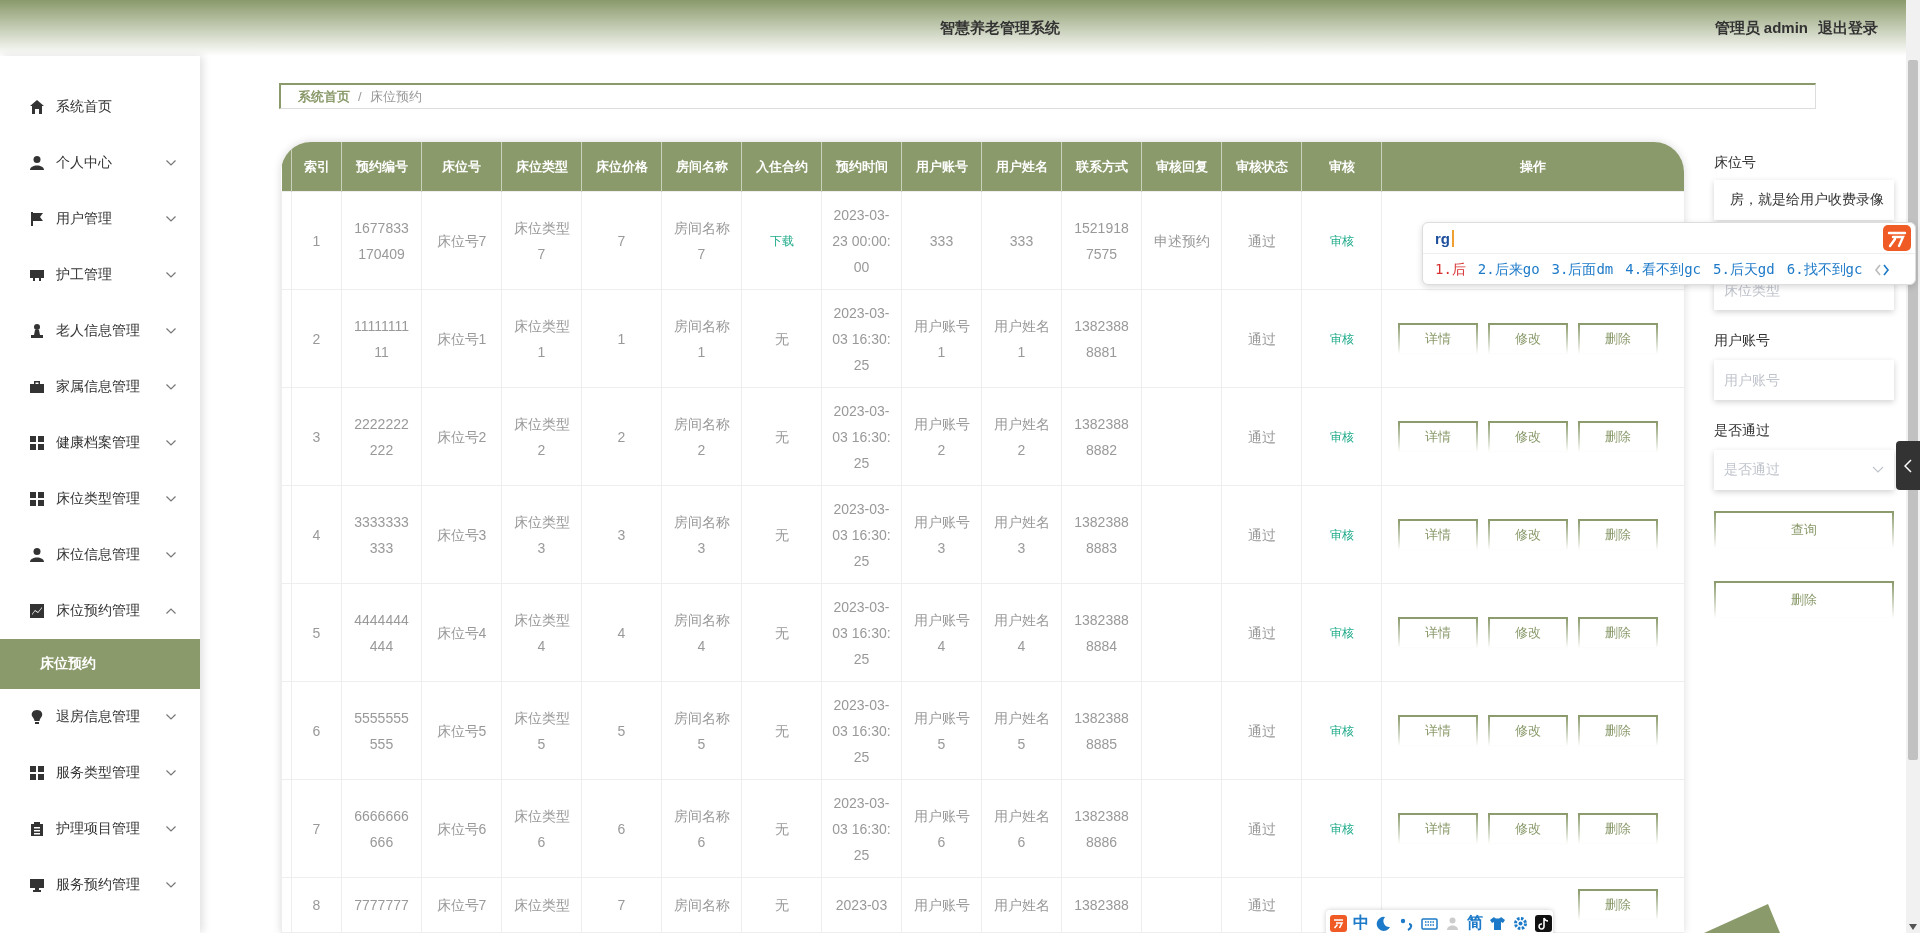 This screenshot has height=933, width=1920. Describe the element at coordinates (621, 167) in the screenshot. I see `column-header: 床位价格` at that location.